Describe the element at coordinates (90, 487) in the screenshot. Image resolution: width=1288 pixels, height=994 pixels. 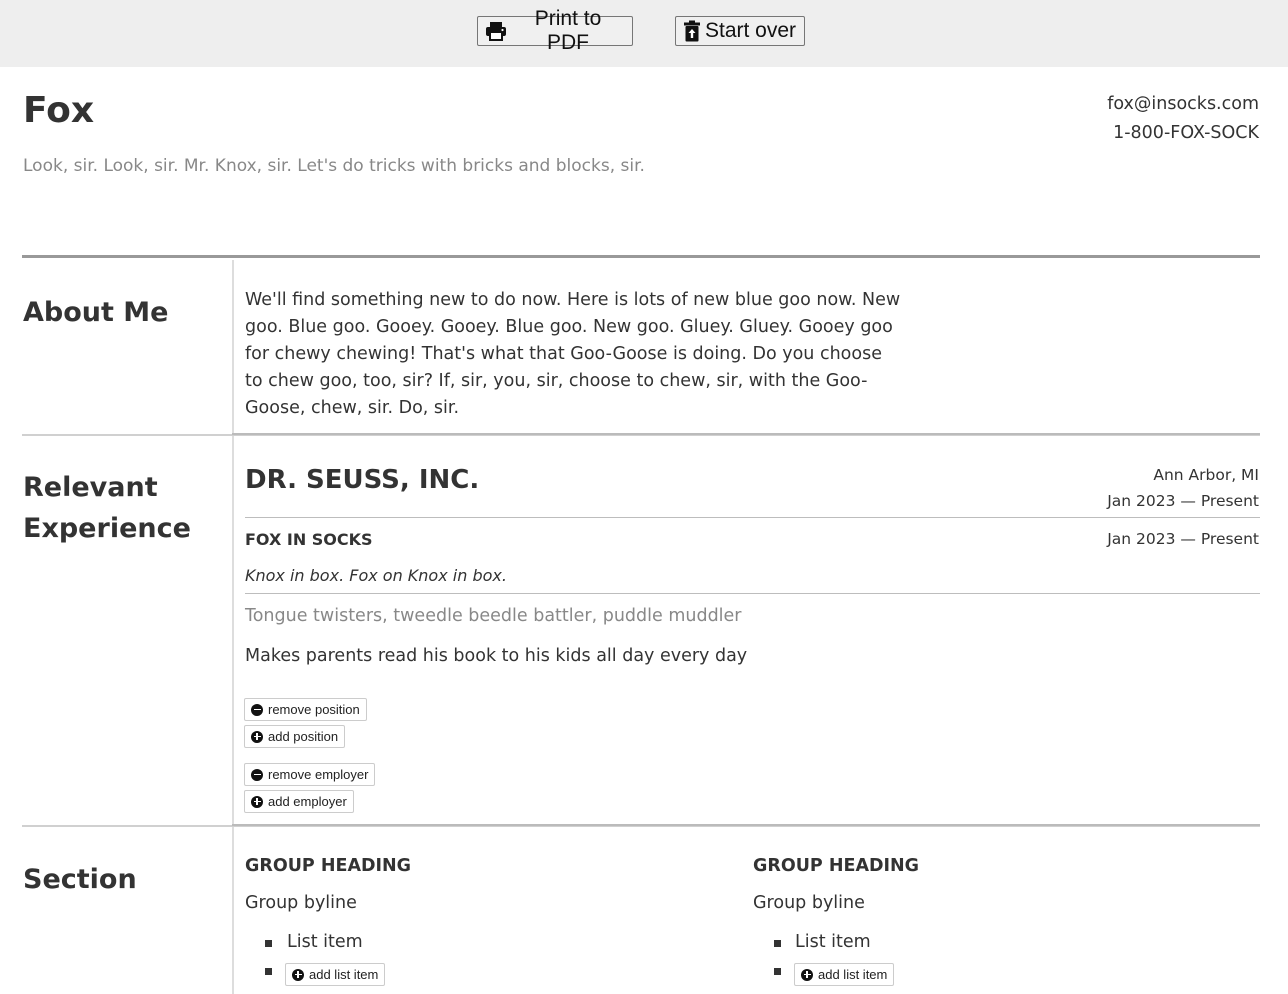
I see `experience-title-line1: Relevant` at that location.